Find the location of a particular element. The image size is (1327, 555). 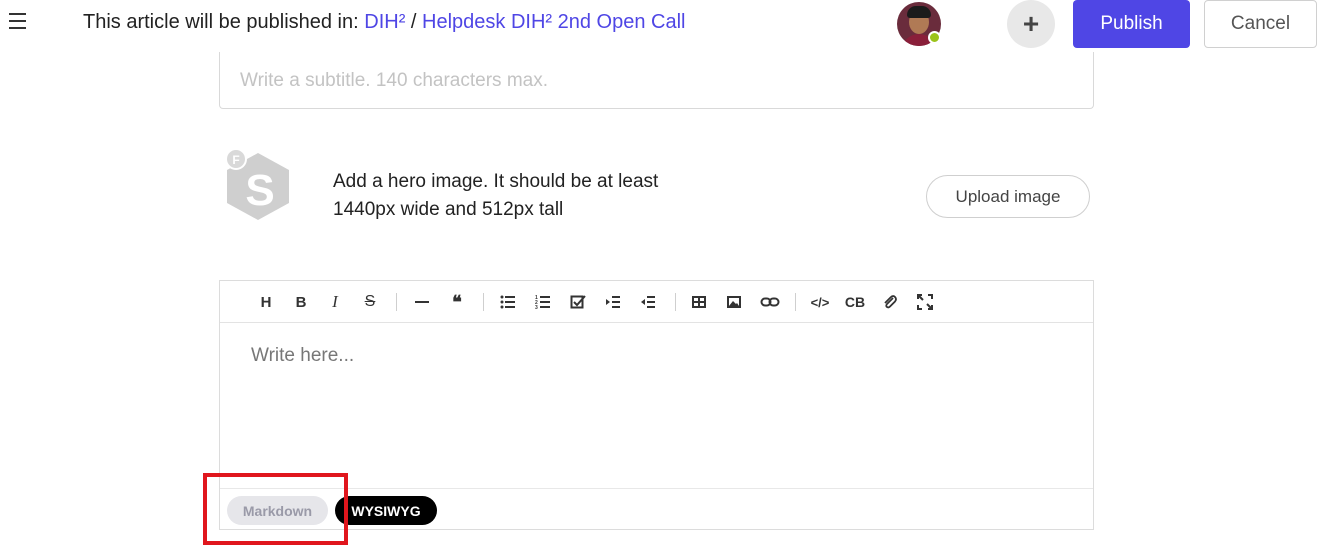

indent-icon is located at coordinates (613, 302).